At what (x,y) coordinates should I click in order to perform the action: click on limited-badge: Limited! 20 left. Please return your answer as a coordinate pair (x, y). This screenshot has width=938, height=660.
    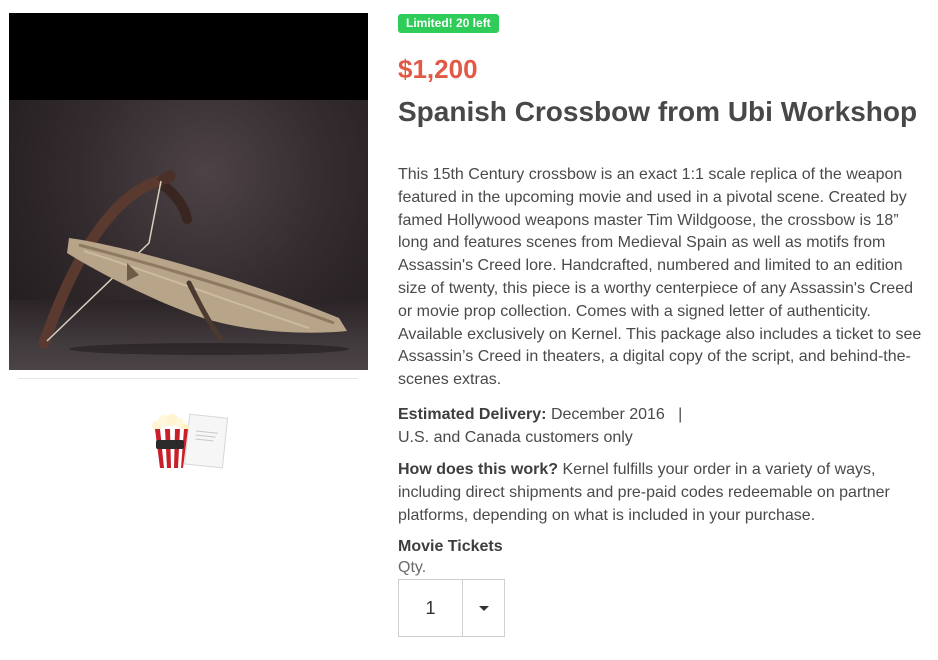
    Looking at the image, I should click on (448, 23).